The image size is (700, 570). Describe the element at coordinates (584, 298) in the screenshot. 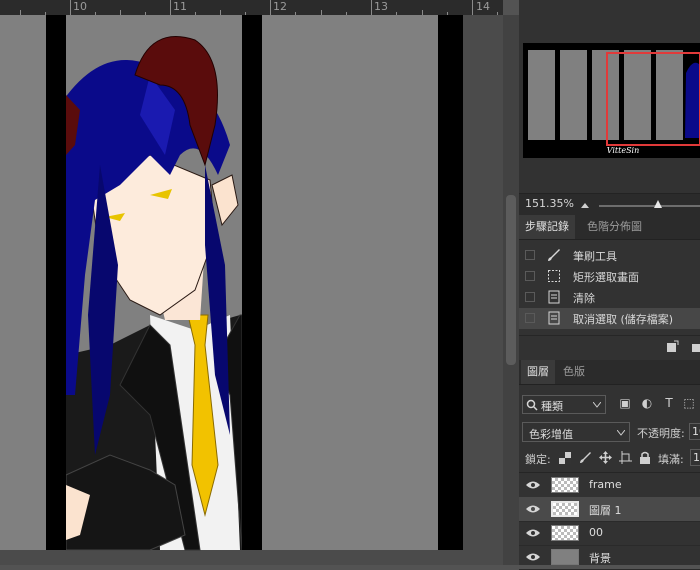

I see `history-item-label: 清除` at that location.